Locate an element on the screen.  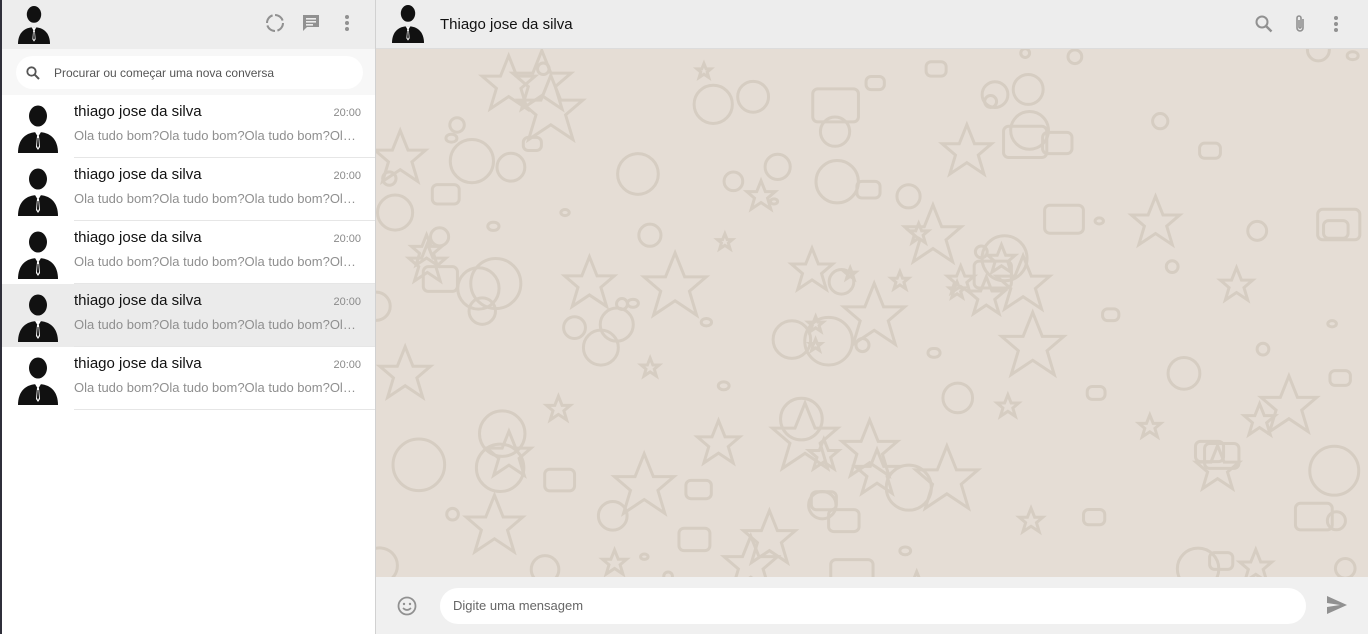
attach-icon is located at coordinates (1300, 24).